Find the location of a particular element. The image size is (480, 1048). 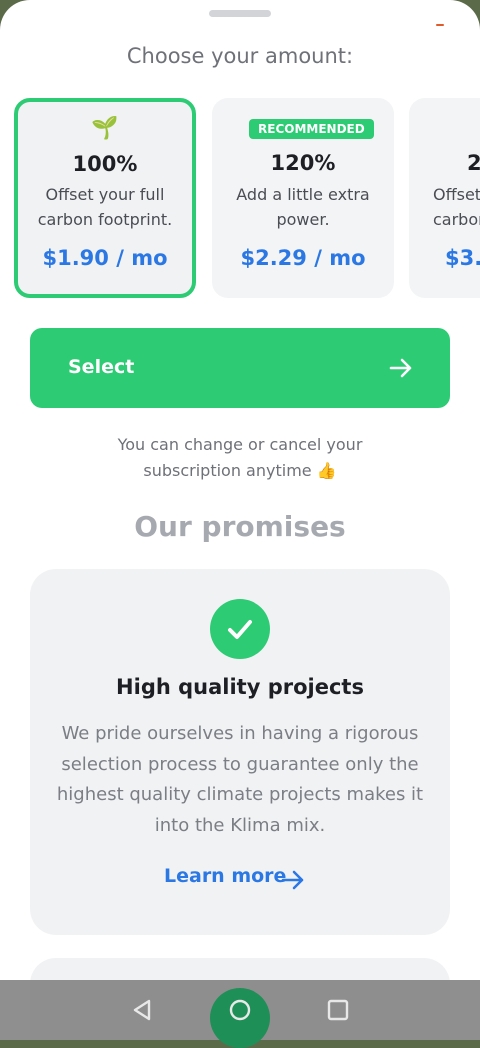

plan-card-partial: 2 Offset carbon $3.8 is located at coordinates (444, 198).